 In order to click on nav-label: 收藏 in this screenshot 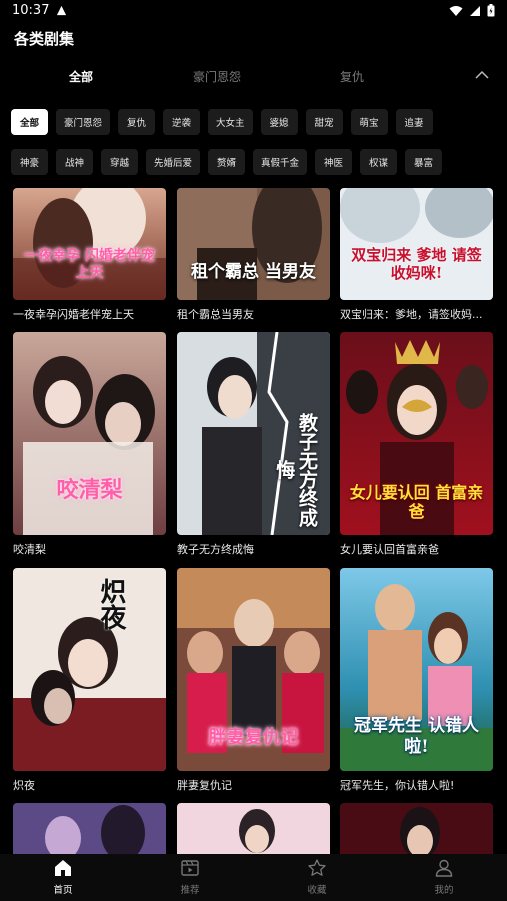, I will do `click(317, 890)`.